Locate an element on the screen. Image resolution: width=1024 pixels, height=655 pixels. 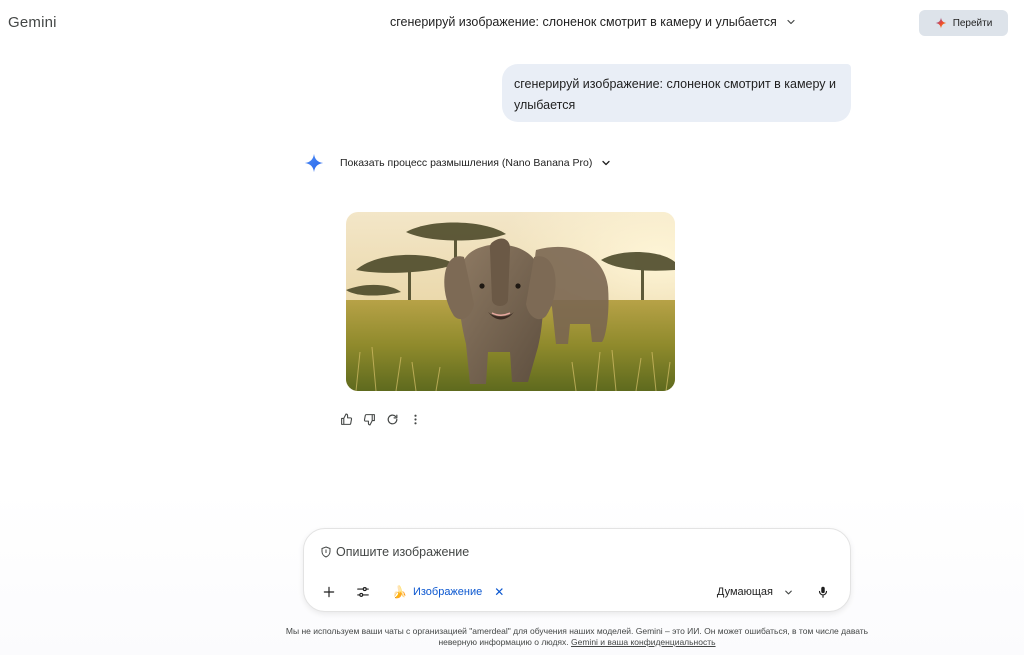
response-actions is located at coordinates (380, 419).